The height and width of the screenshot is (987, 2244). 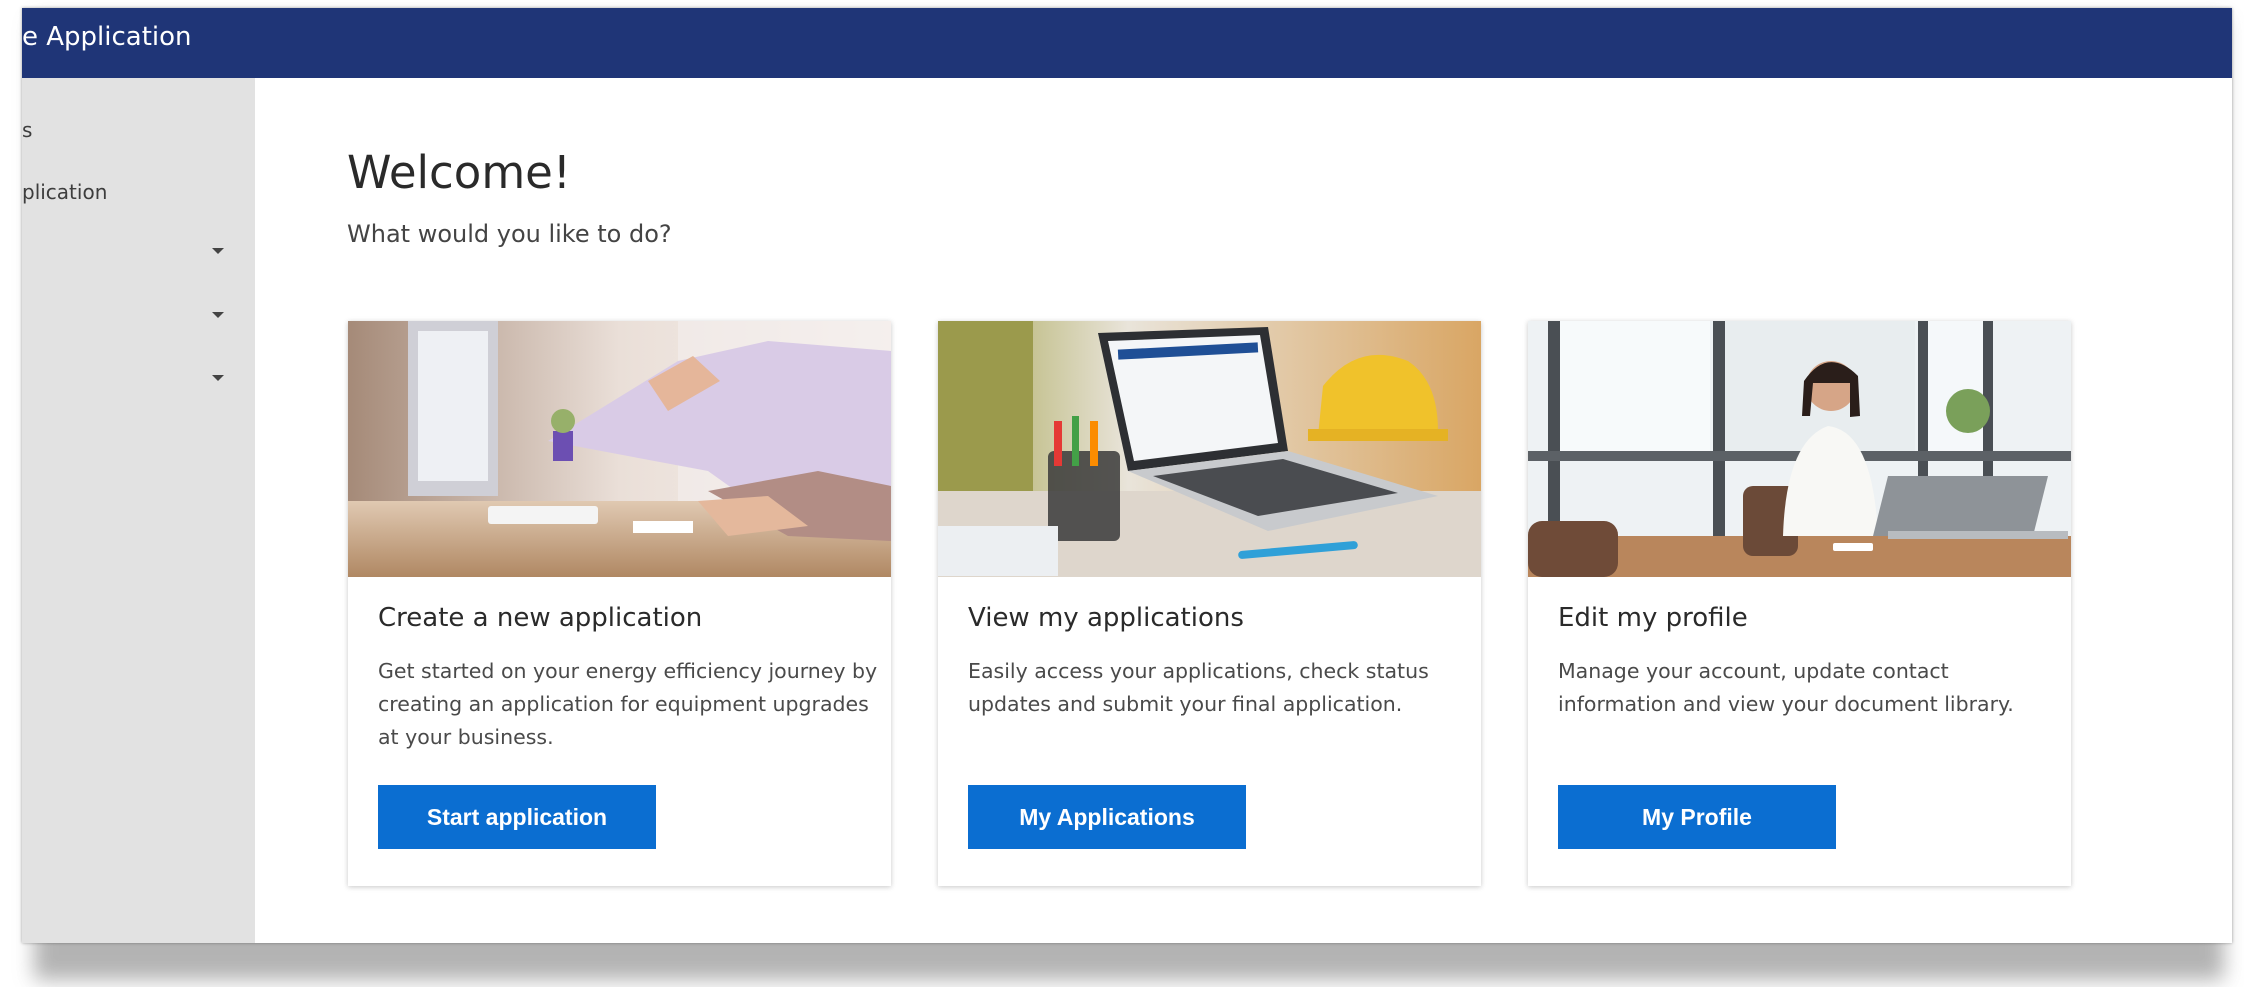 What do you see at coordinates (509, 234) in the screenshot?
I see `page-subtitle: What would you like to do?` at bounding box center [509, 234].